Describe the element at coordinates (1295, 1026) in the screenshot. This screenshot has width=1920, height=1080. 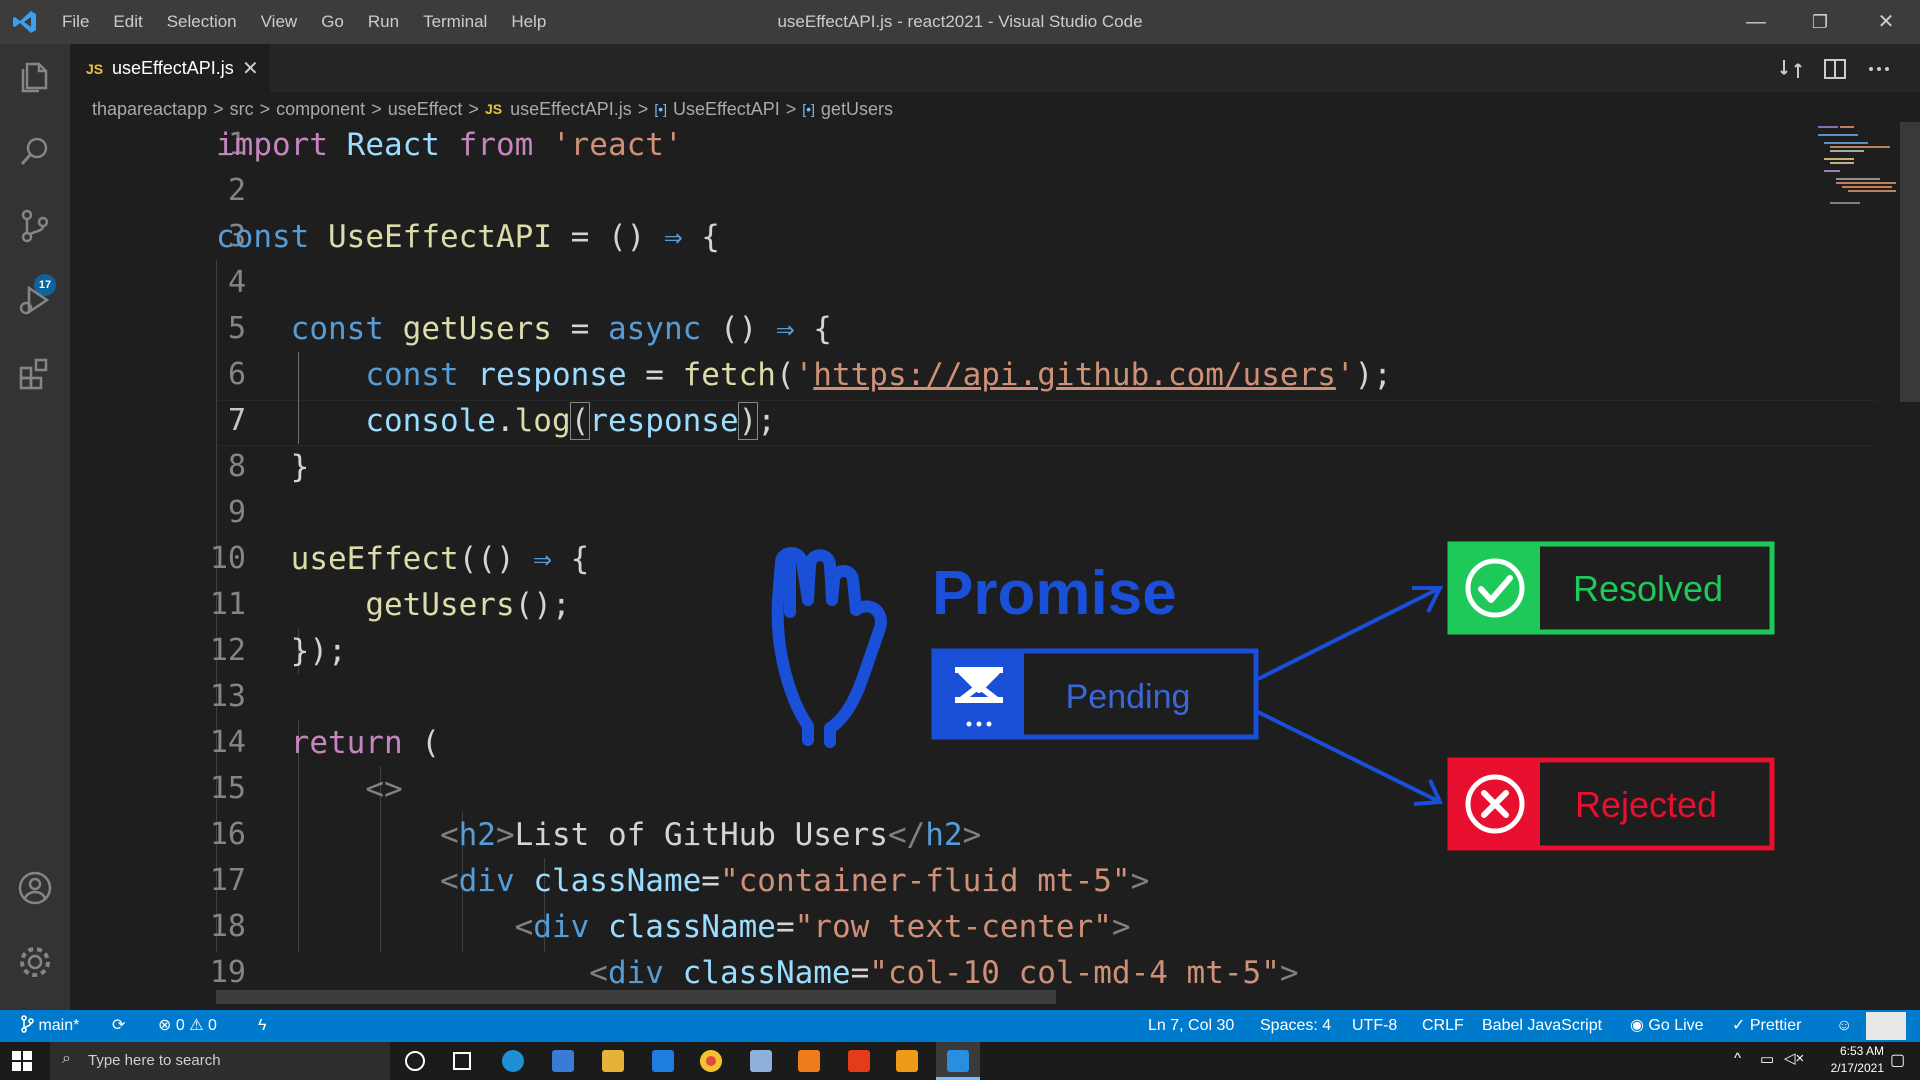
I see `indentation: Spaces: 4` at that location.